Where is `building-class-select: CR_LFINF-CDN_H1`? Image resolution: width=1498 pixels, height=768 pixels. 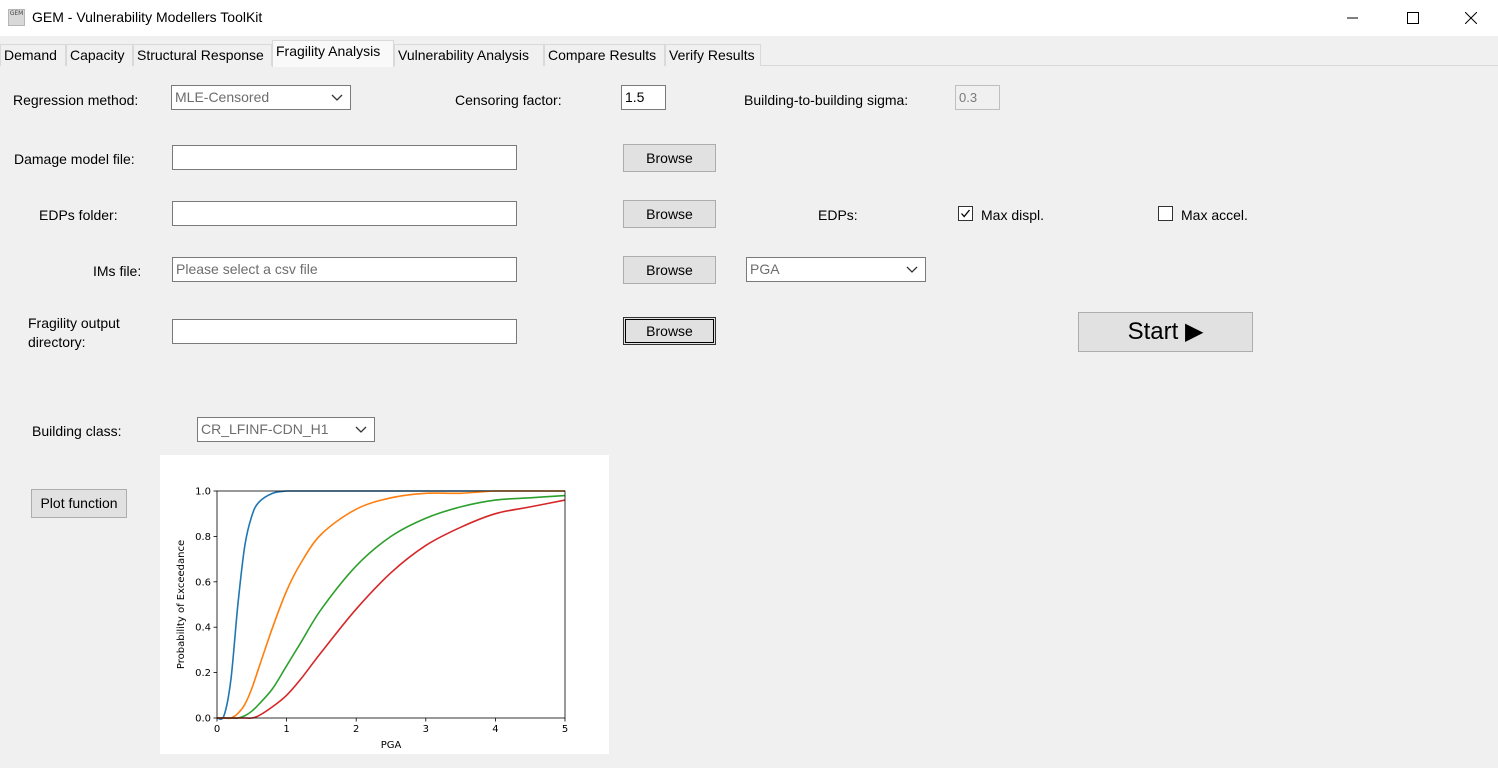
building-class-select: CR_LFINF-CDN_H1 is located at coordinates (286, 429).